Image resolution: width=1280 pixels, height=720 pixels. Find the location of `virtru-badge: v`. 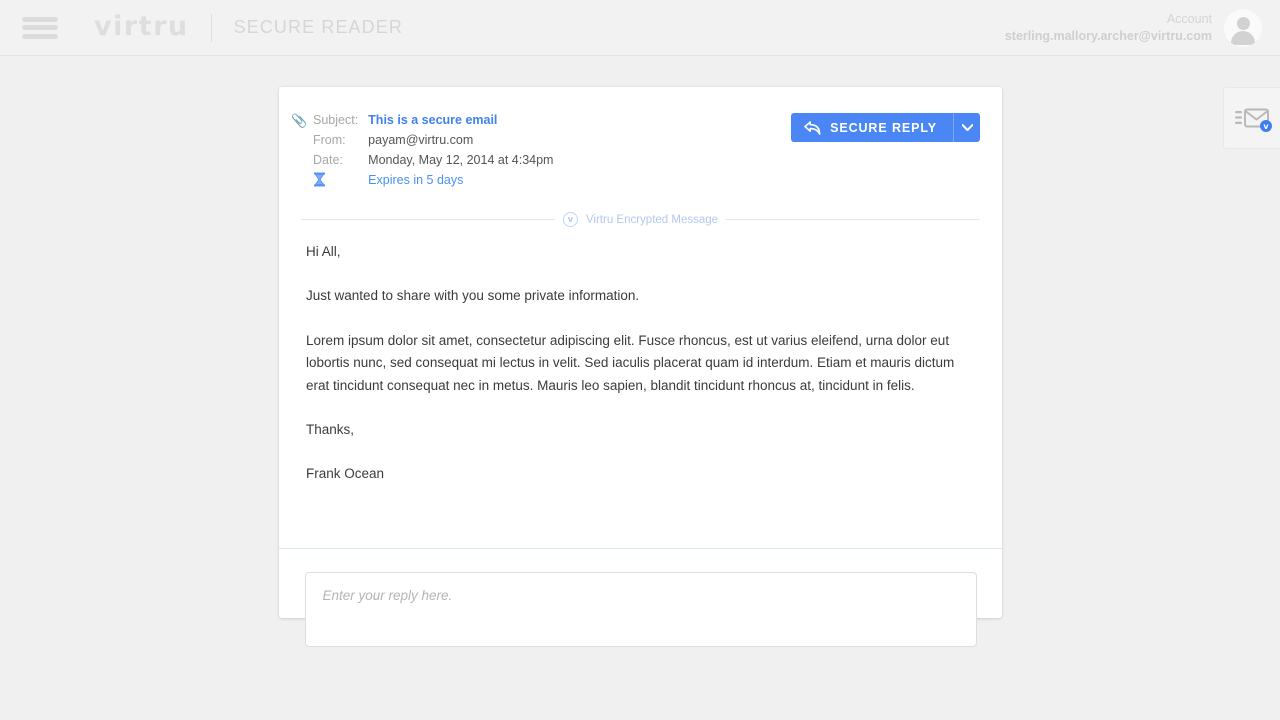

virtru-badge: v is located at coordinates (1266, 126).